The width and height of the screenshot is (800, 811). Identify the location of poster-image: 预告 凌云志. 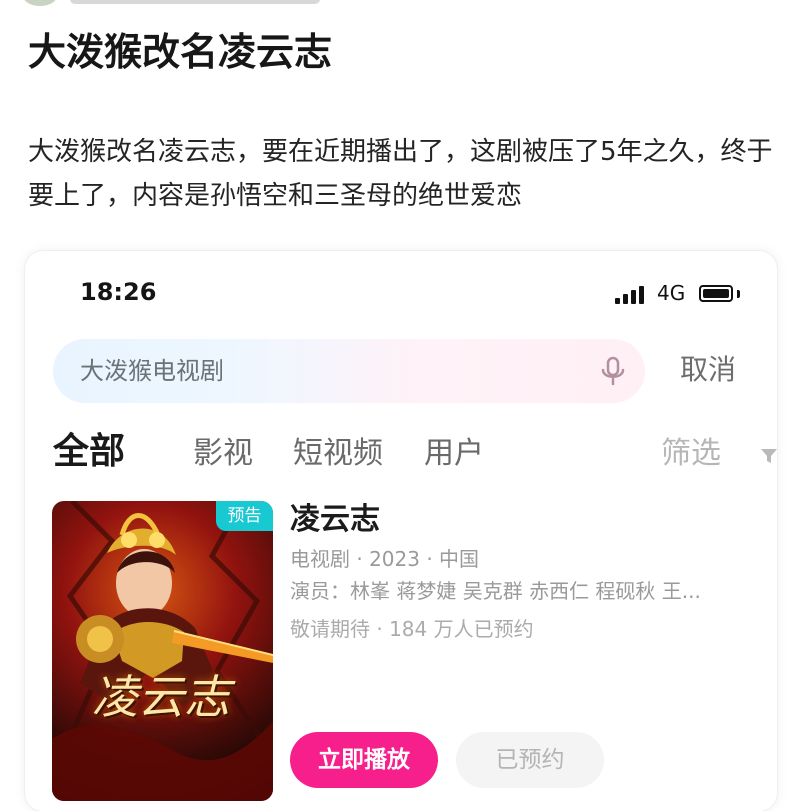
(162, 651).